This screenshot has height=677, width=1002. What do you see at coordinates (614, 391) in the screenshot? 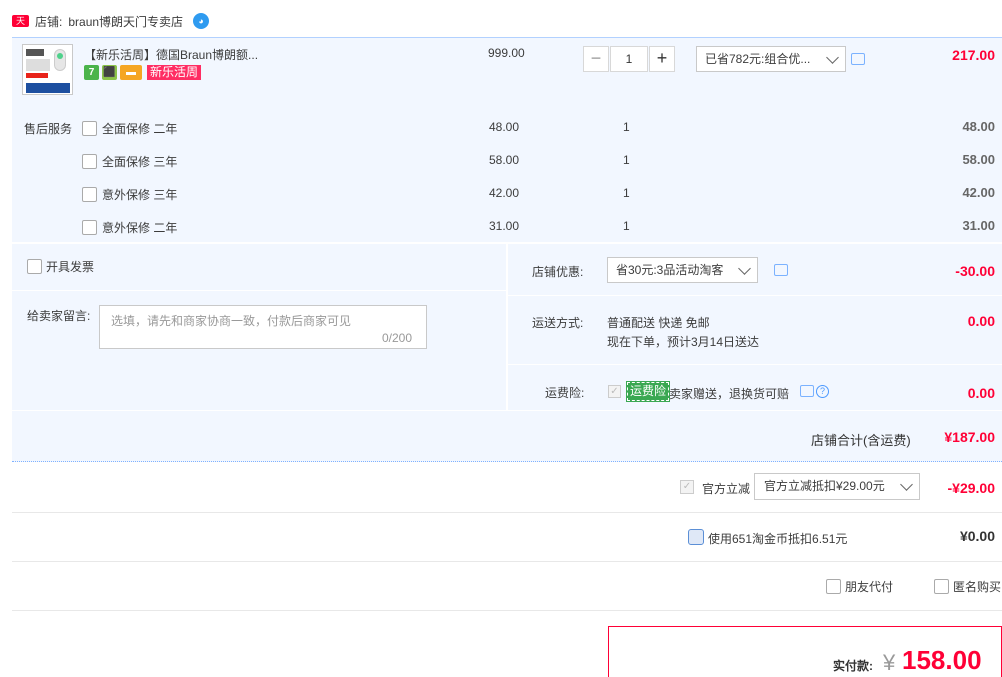
I see `insurance-checkbox: ✓` at bounding box center [614, 391].